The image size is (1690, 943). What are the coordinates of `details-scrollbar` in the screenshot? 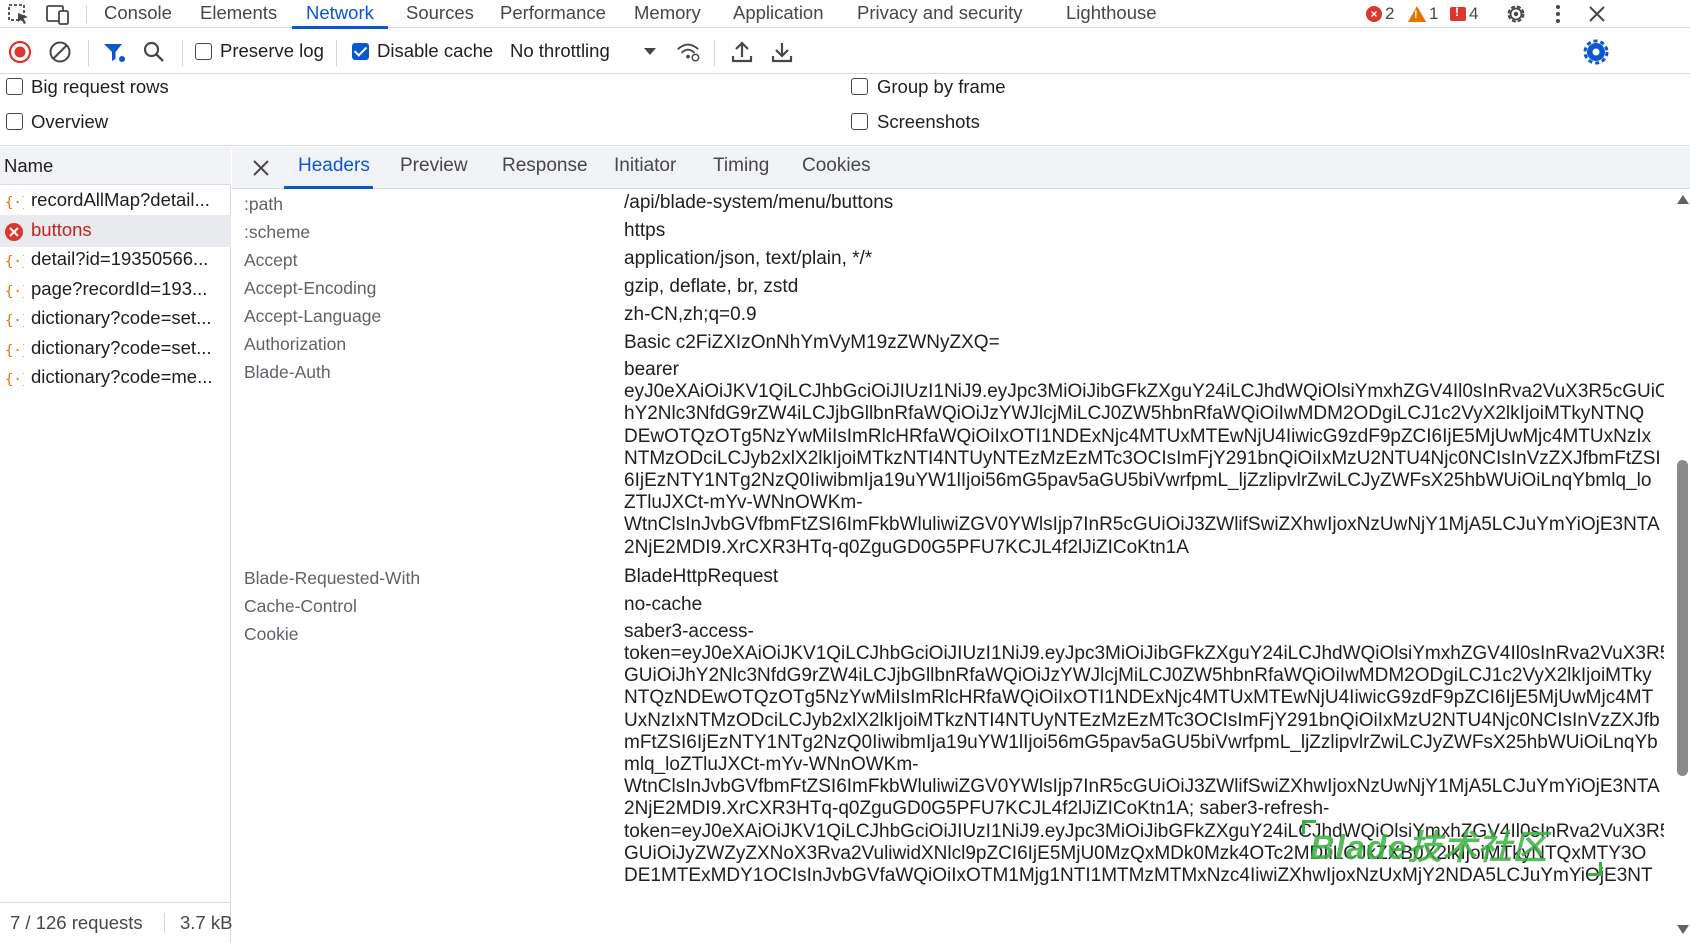 It's located at (1682, 566).